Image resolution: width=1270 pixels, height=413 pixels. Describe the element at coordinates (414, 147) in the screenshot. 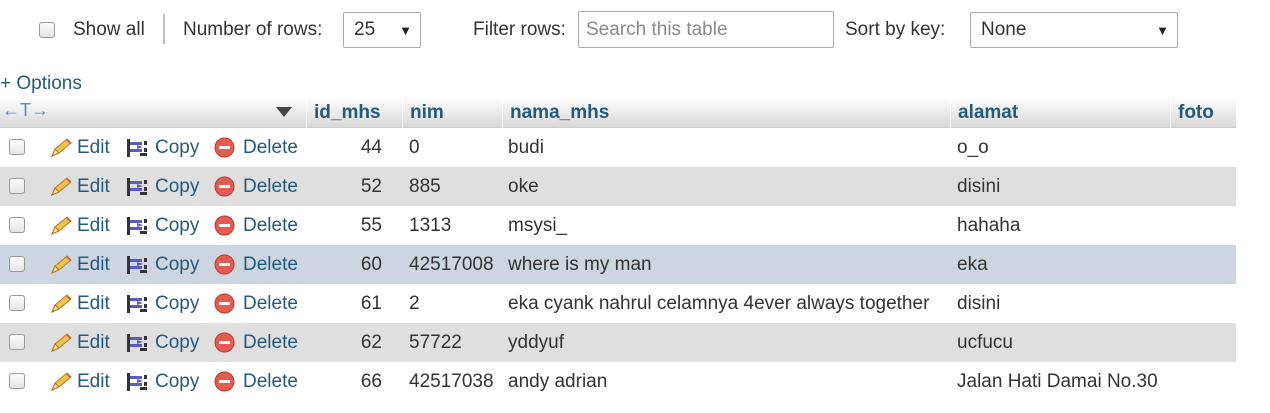

I see `cell-nim: 0` at that location.